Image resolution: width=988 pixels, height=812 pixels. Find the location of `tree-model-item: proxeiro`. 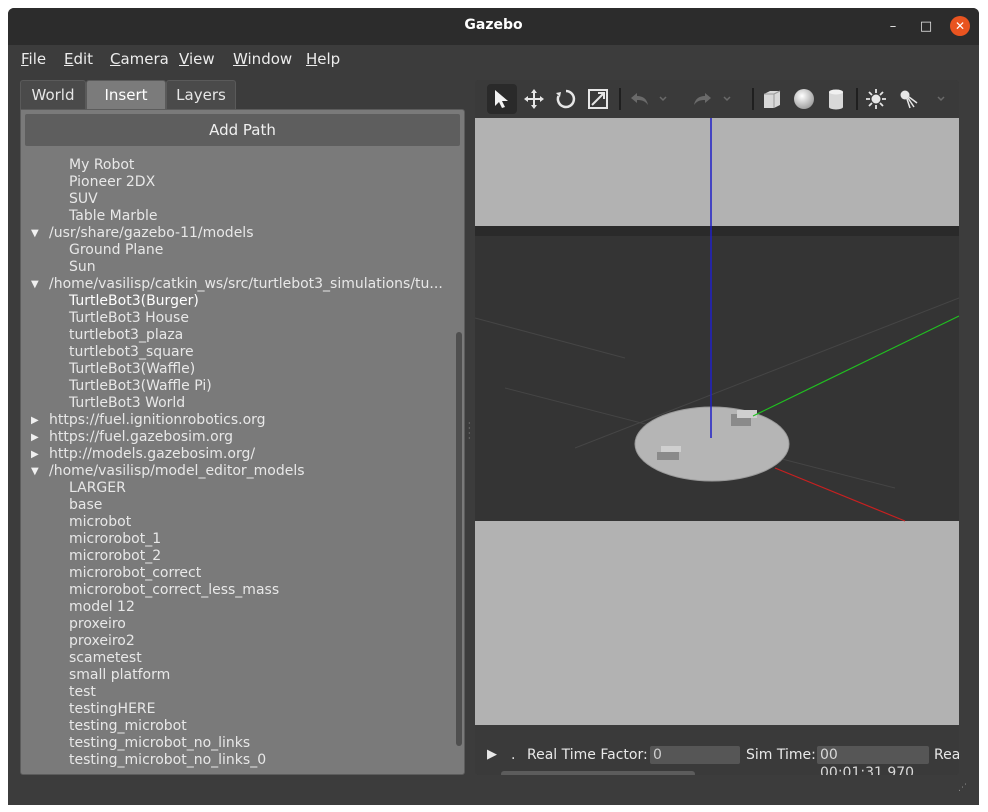

tree-model-item: proxeiro is located at coordinates (236, 624).